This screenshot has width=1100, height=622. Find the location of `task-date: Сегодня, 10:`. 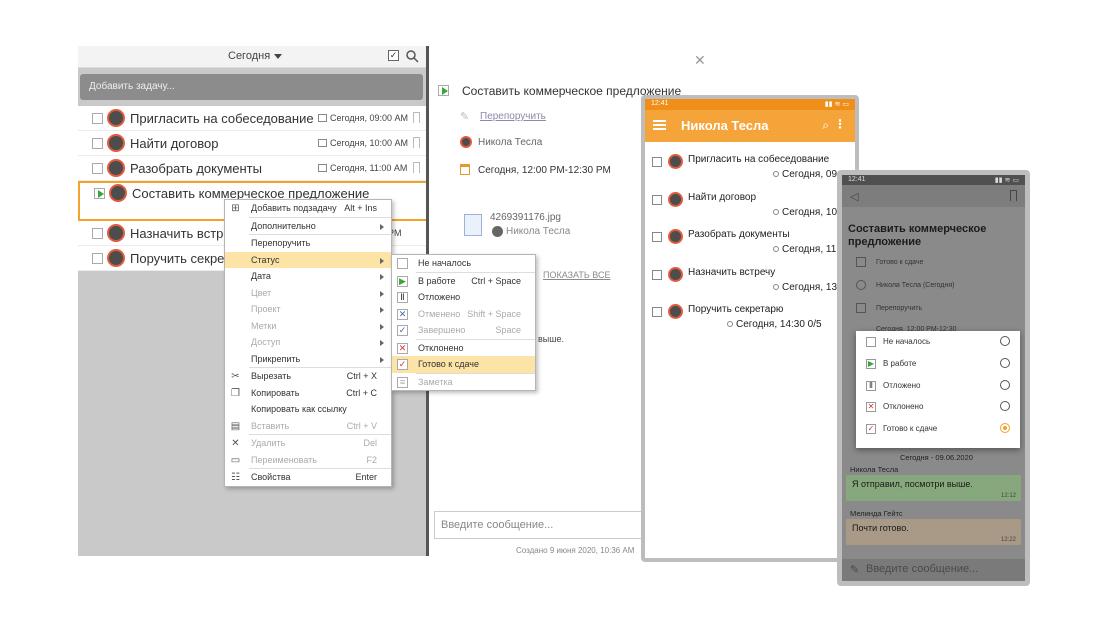

task-date: Сегодня, 10: is located at coordinates (806, 212).